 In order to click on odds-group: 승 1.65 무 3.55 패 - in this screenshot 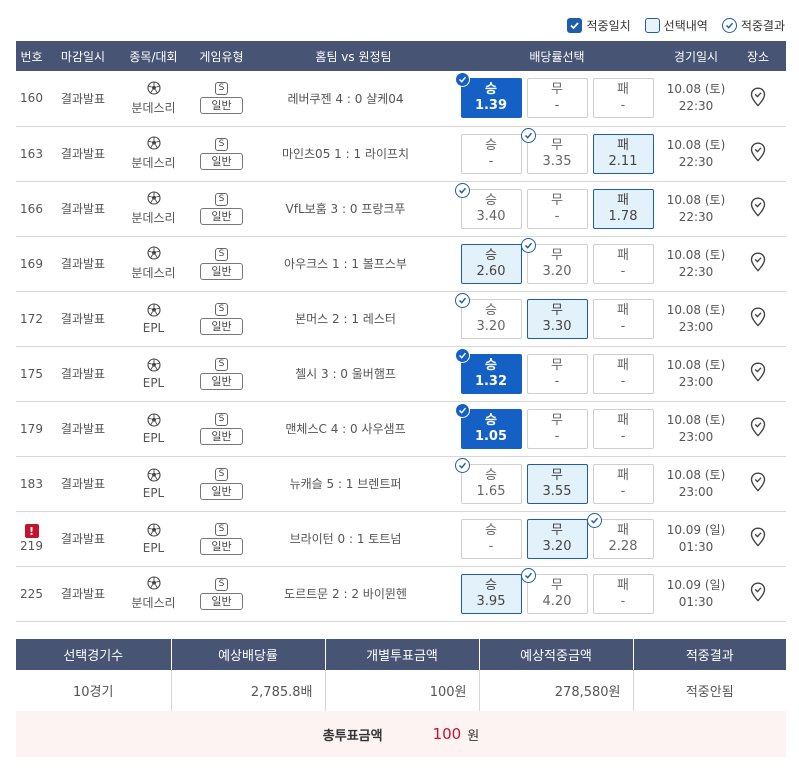, I will do `click(557, 480)`.